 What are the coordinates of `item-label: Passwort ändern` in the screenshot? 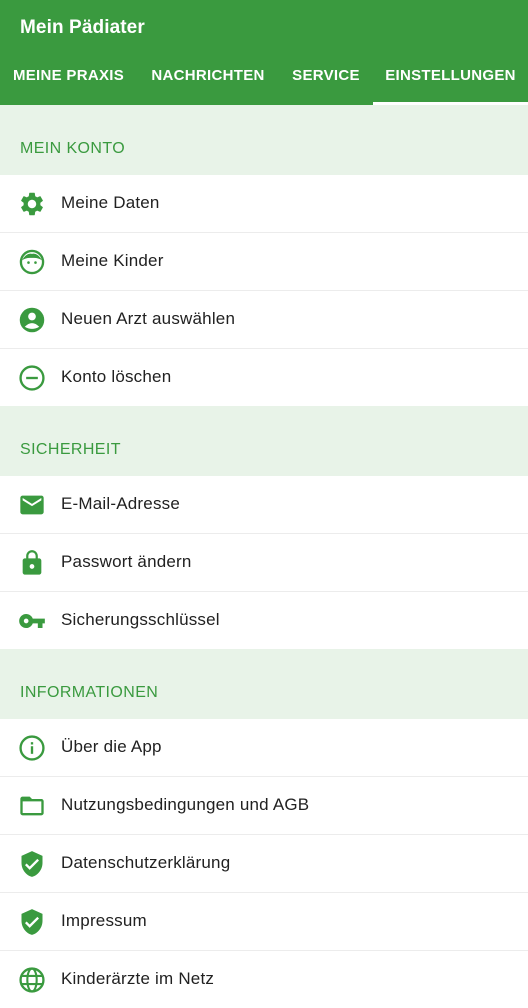 It's located at (126, 561).